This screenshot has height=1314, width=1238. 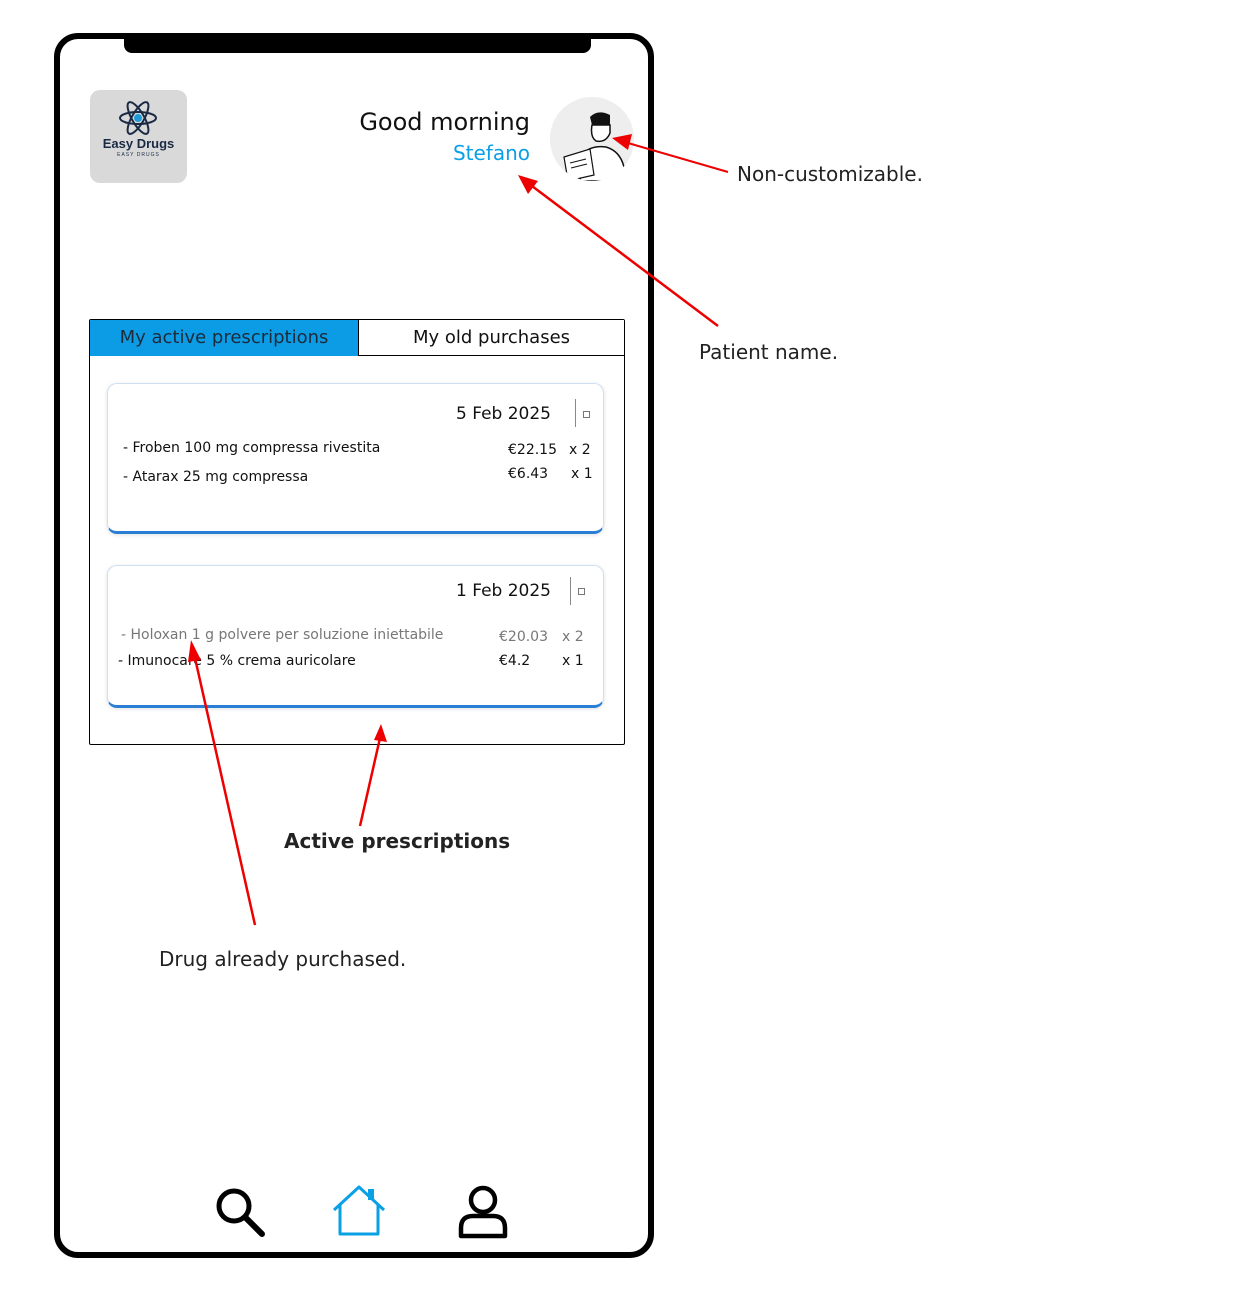 I want to click on patient-name: Stefano, so click(x=491, y=153).